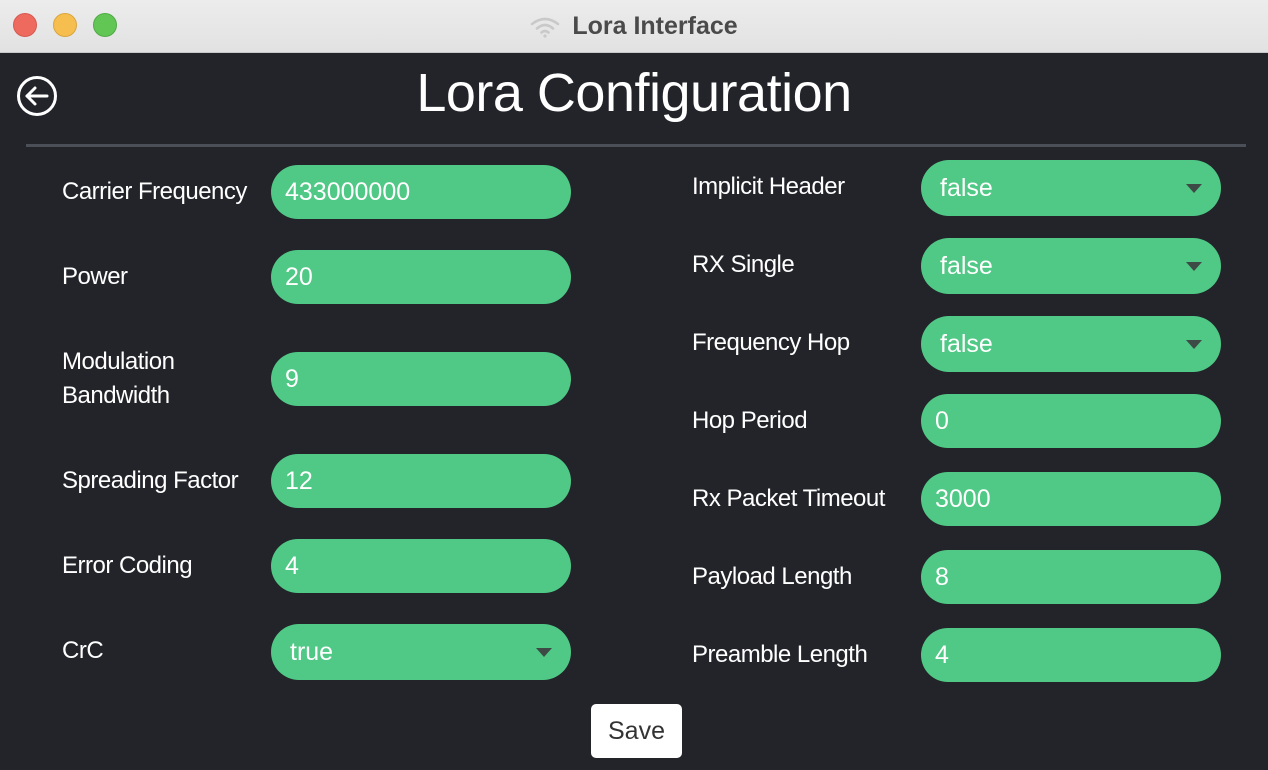 The height and width of the screenshot is (770, 1268). What do you see at coordinates (312, 651) in the screenshot?
I see `crc-select-value: true` at bounding box center [312, 651].